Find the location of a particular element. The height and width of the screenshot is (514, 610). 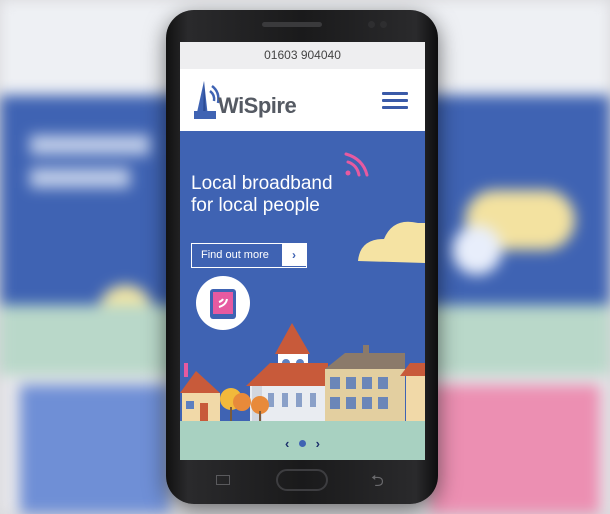

speaker-grille is located at coordinates (292, 24).